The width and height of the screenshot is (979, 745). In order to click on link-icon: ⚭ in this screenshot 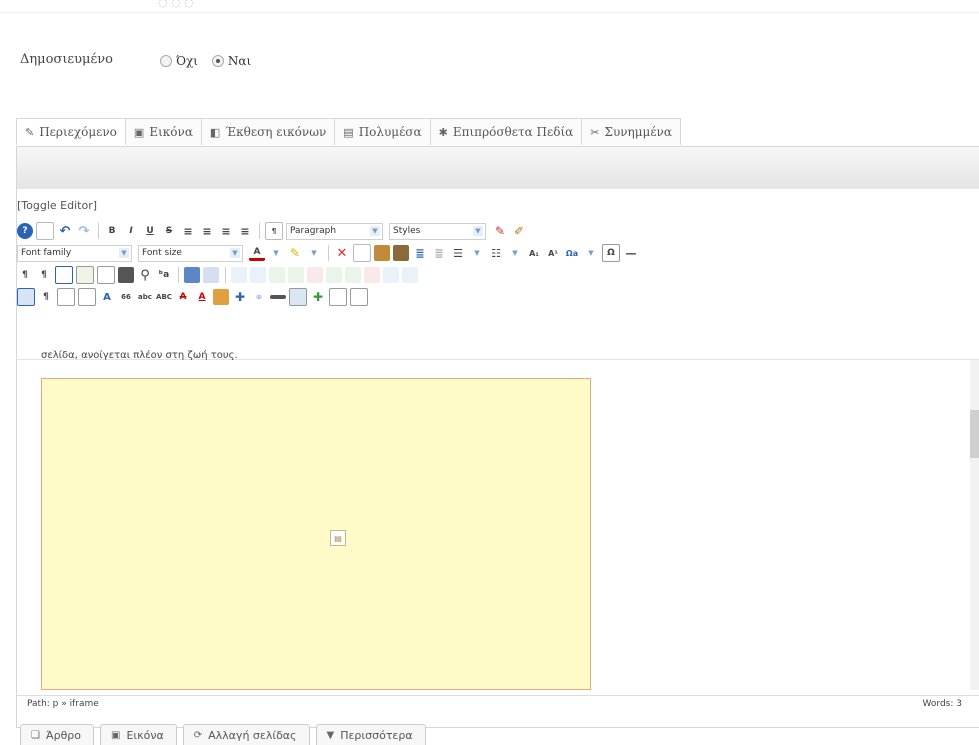, I will do `click(259, 297)`.